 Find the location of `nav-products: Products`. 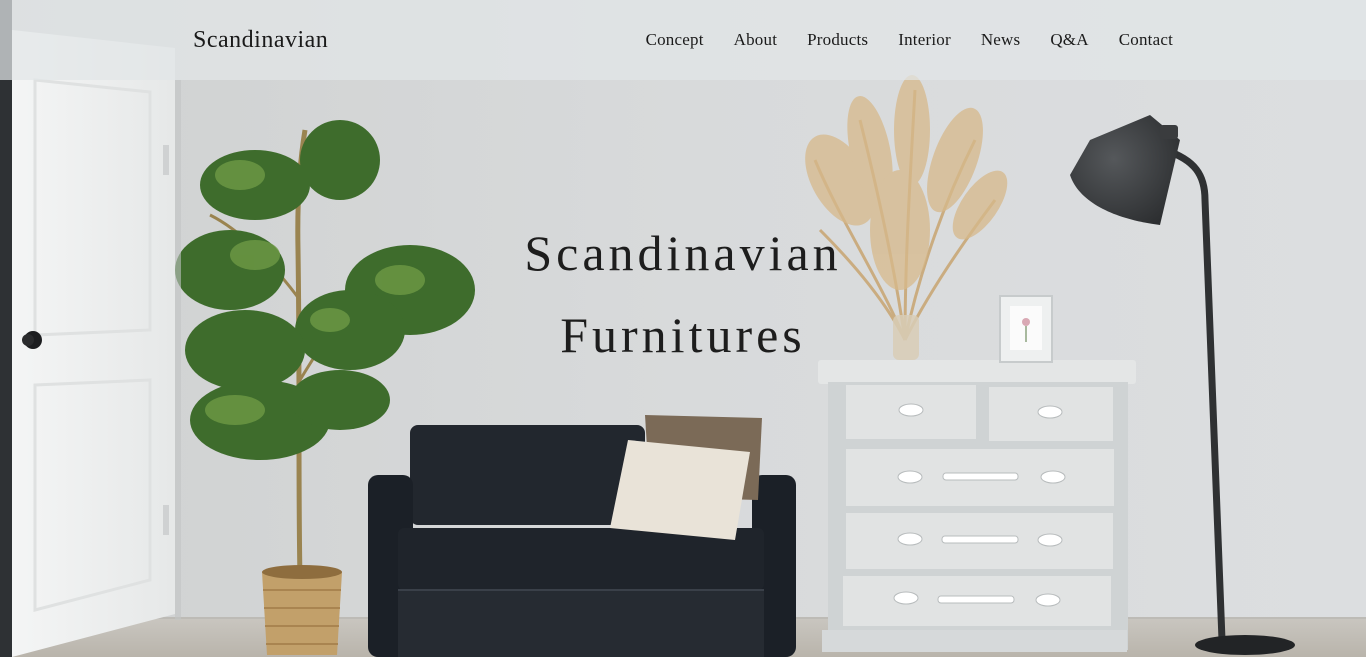

nav-products: Products is located at coordinates (837, 40).